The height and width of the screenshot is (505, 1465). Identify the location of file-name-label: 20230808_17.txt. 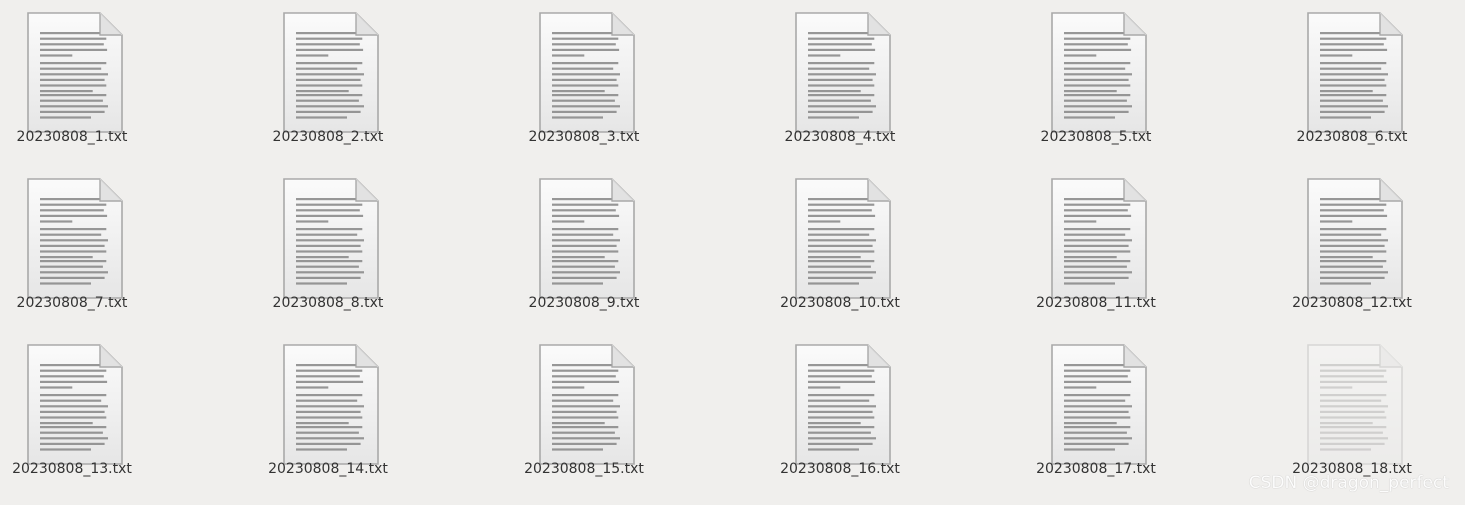
(1096, 469).